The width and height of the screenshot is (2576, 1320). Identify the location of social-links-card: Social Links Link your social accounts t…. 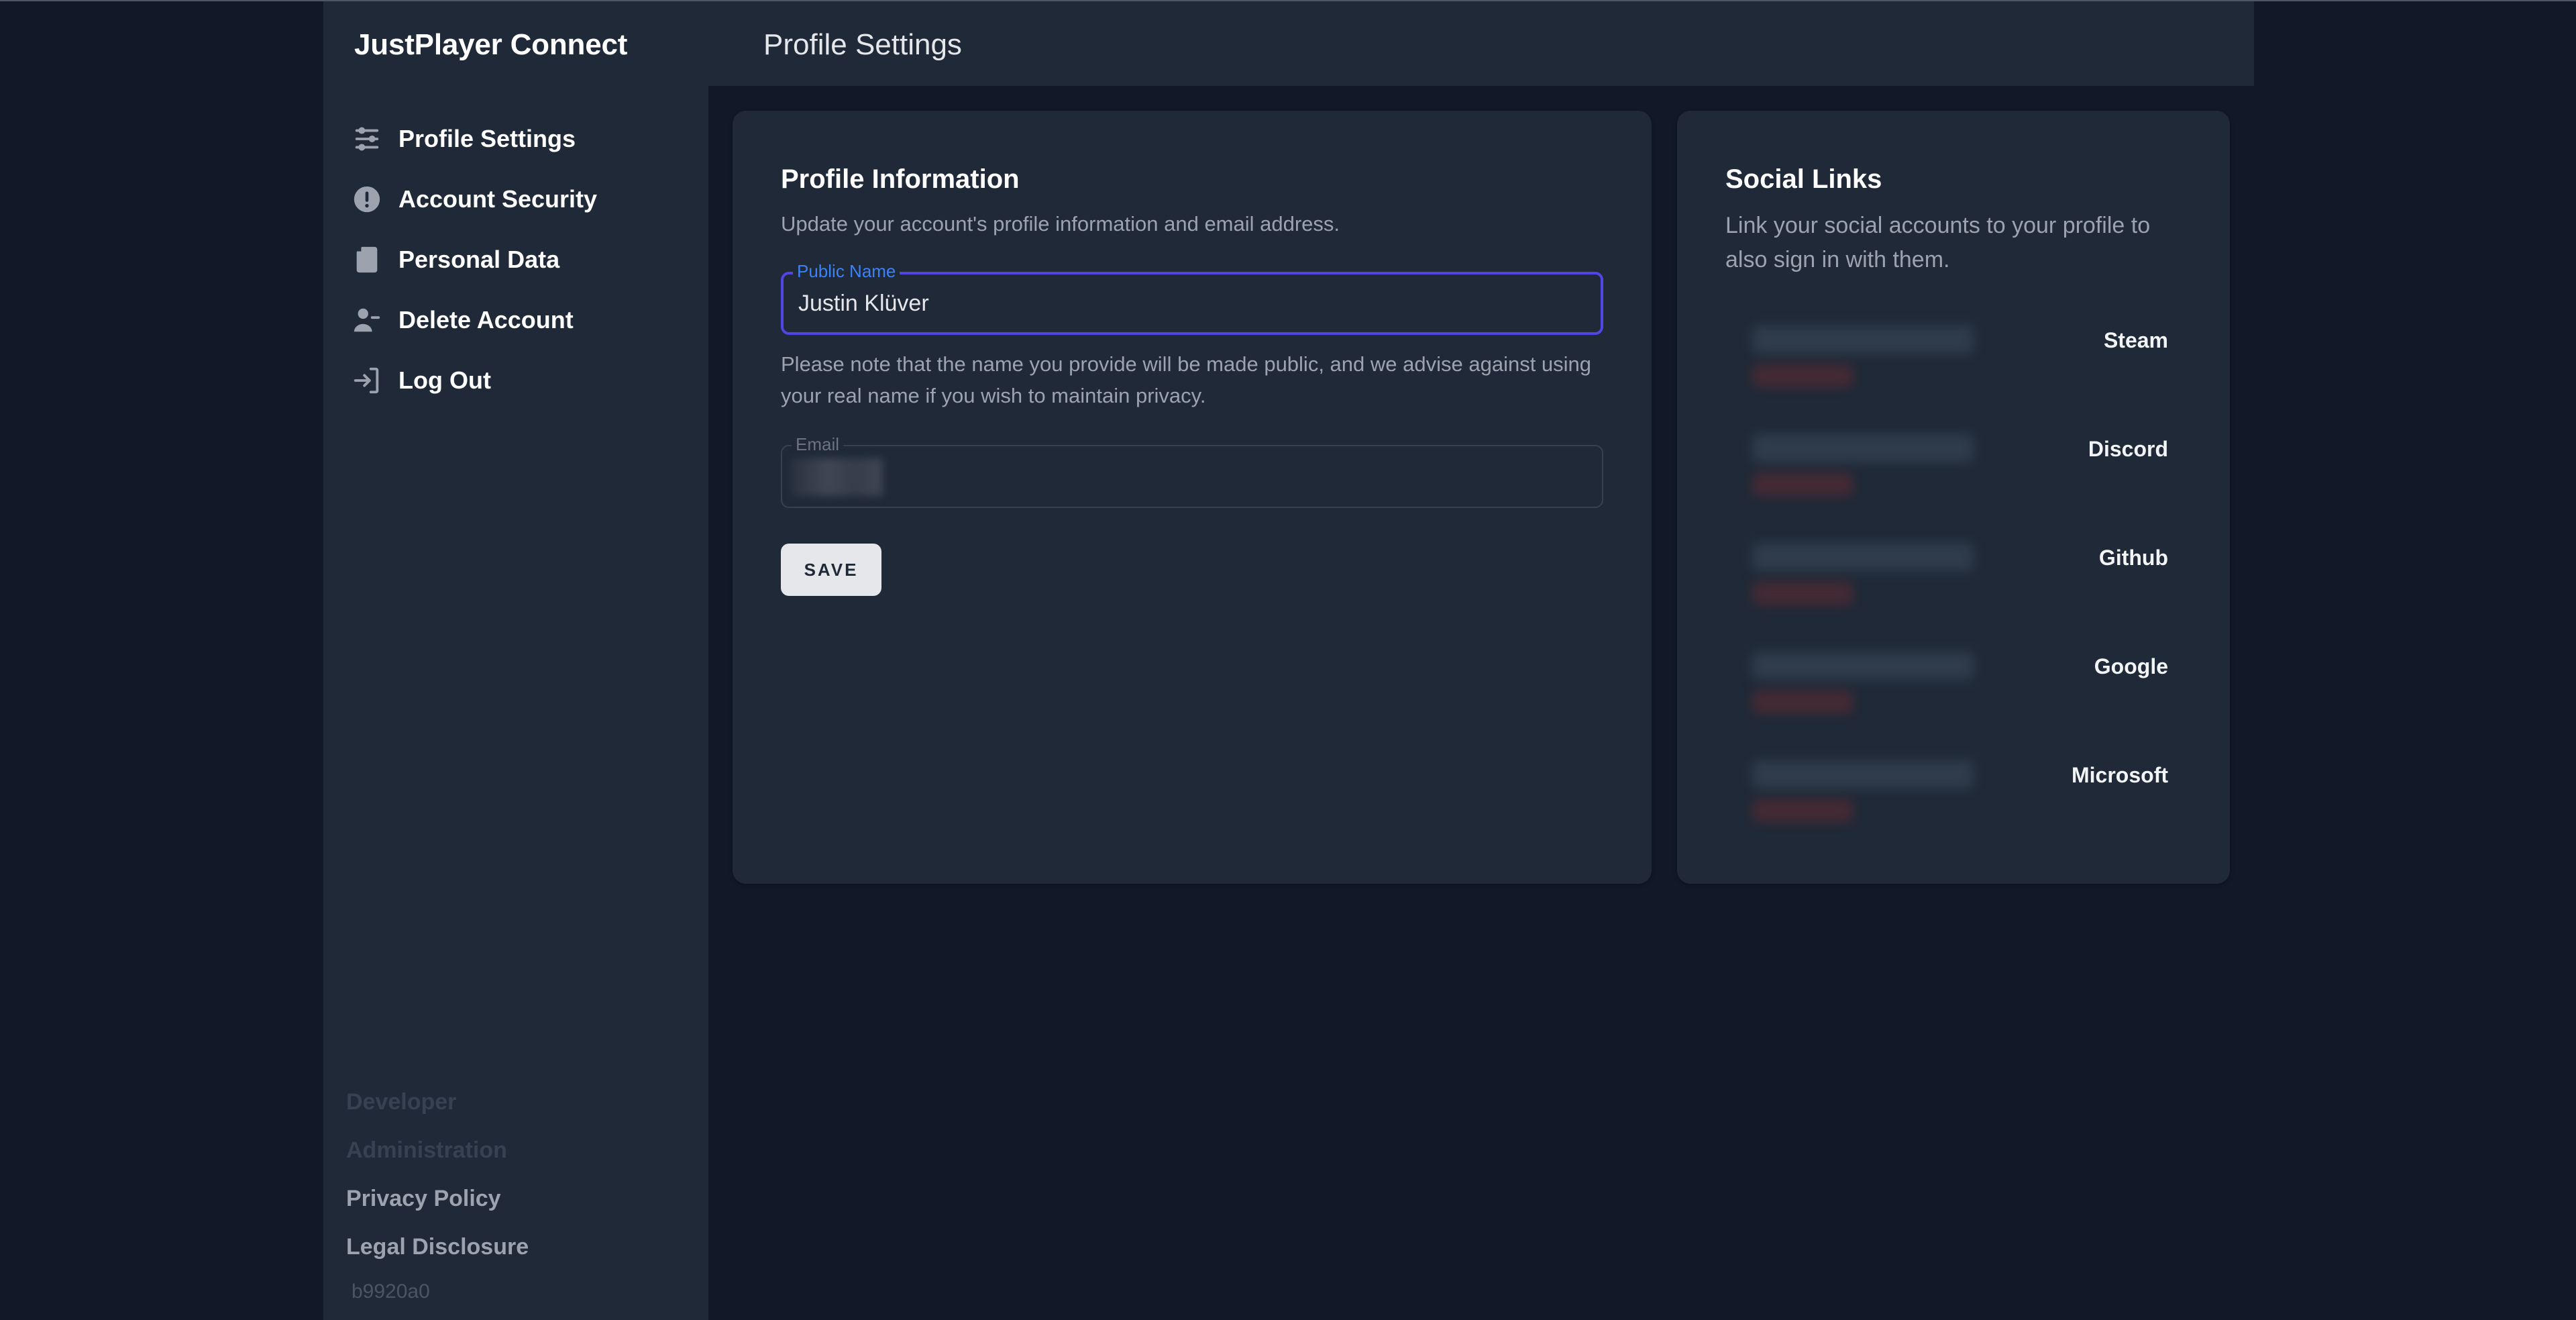
(1953, 498).